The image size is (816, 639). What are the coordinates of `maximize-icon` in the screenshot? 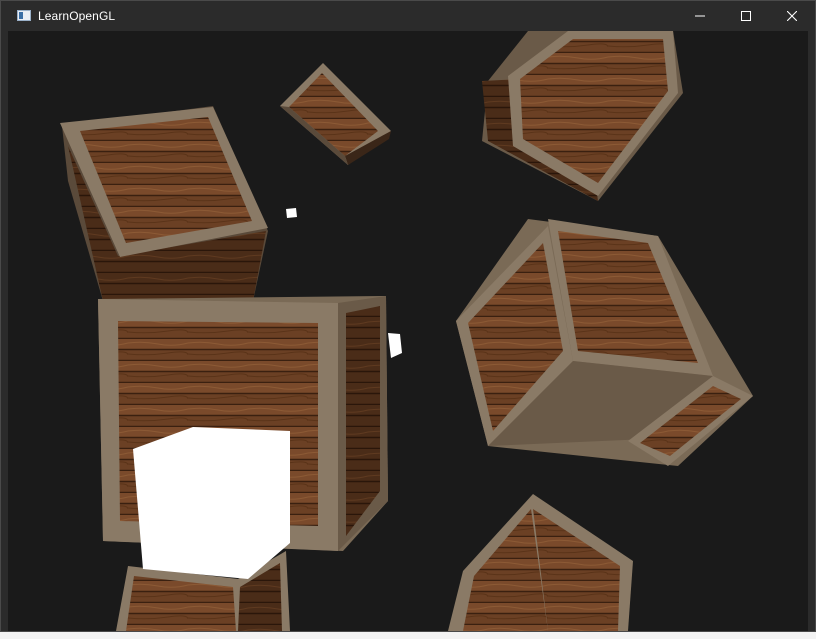 It's located at (746, 16).